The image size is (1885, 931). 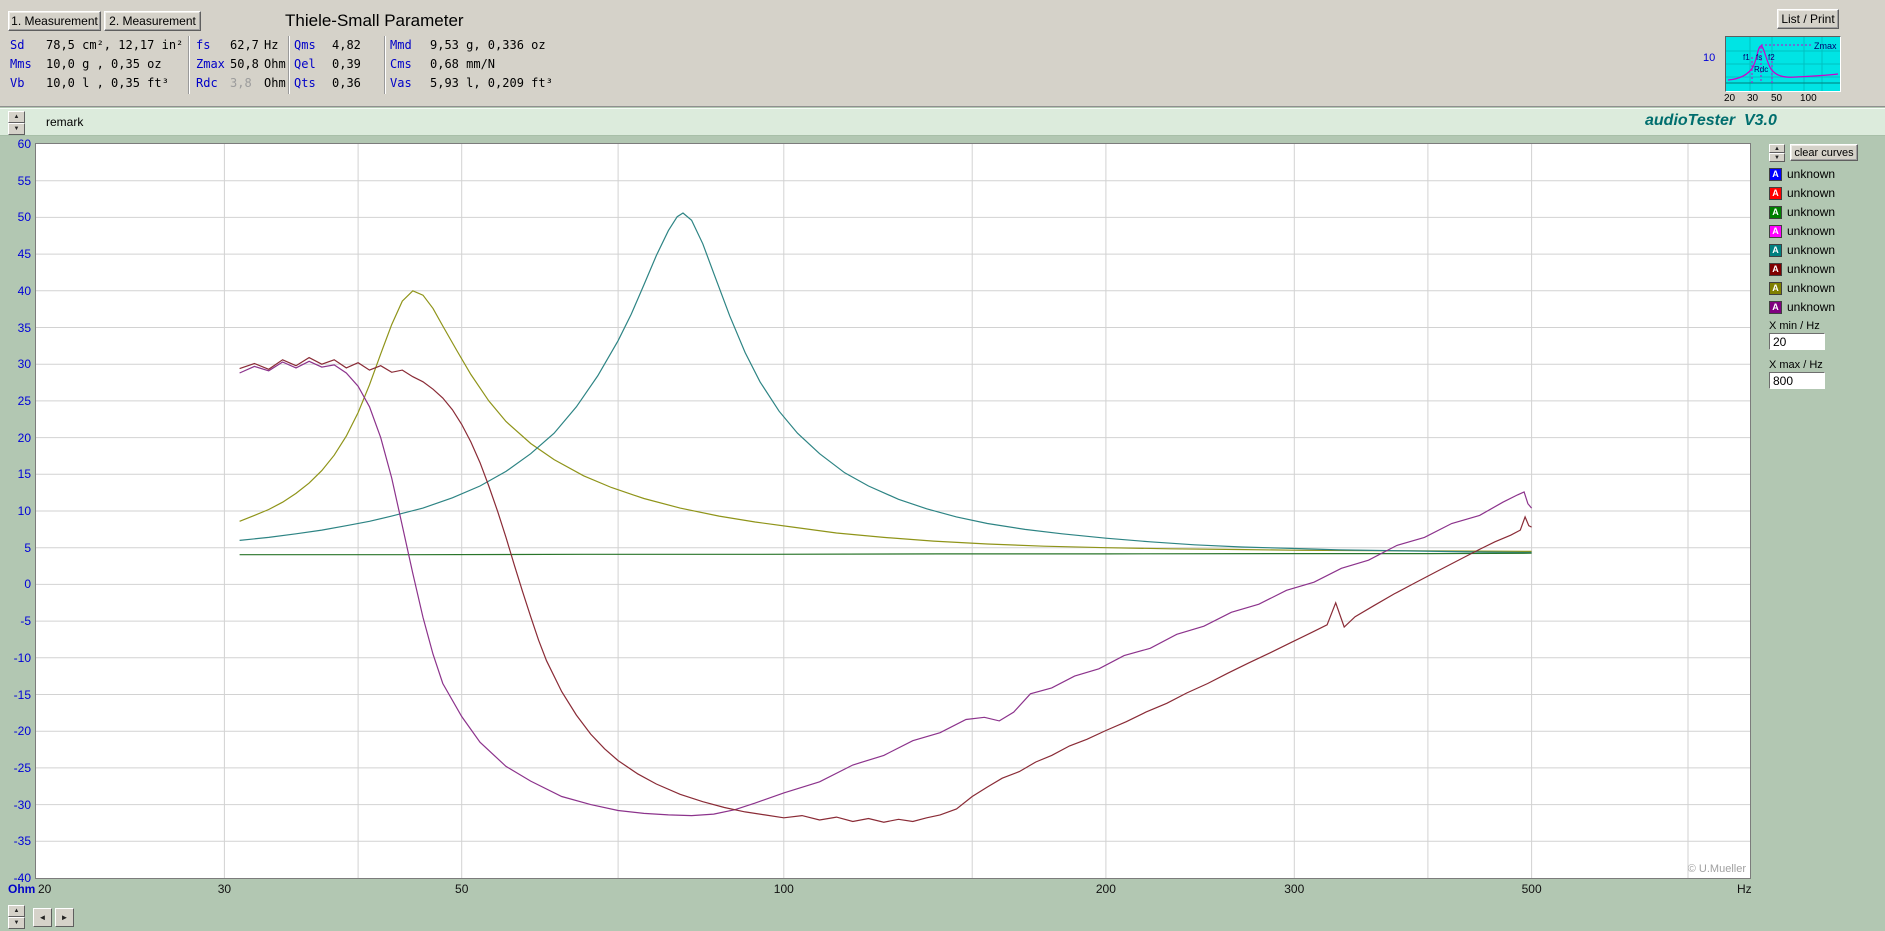 What do you see at coordinates (942, 122) in the screenshot?
I see `remark-bar: ▲ ▼ remark audioTester V3.0` at bounding box center [942, 122].